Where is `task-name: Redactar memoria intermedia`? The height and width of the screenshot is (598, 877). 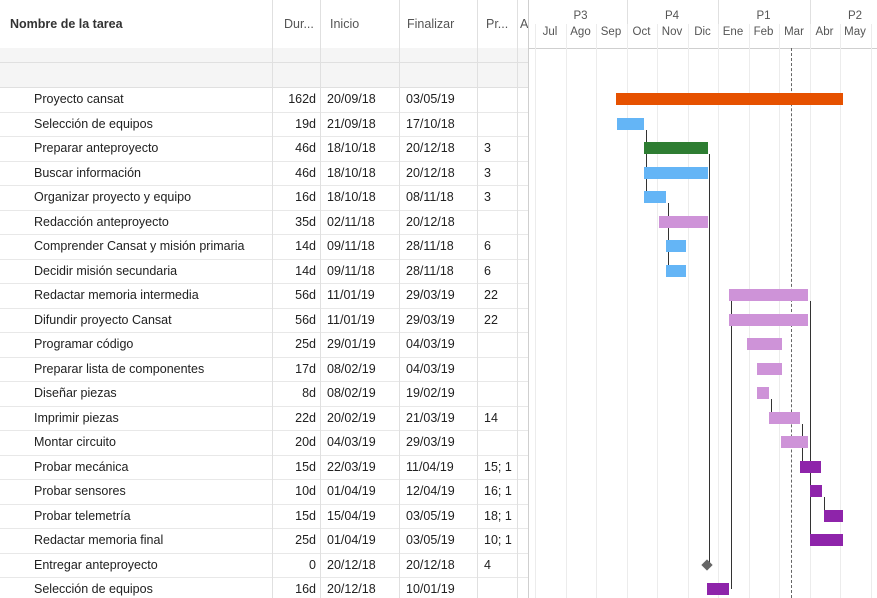 task-name: Redactar memoria intermedia is located at coordinates (153, 295).